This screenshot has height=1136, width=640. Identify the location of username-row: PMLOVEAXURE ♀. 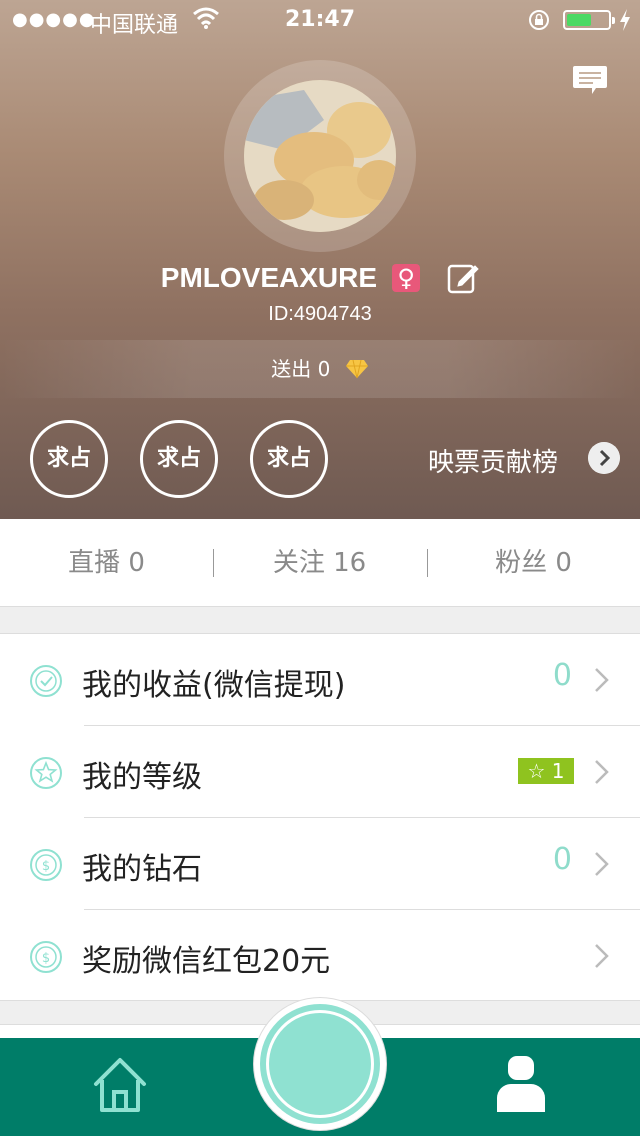
(320, 282).